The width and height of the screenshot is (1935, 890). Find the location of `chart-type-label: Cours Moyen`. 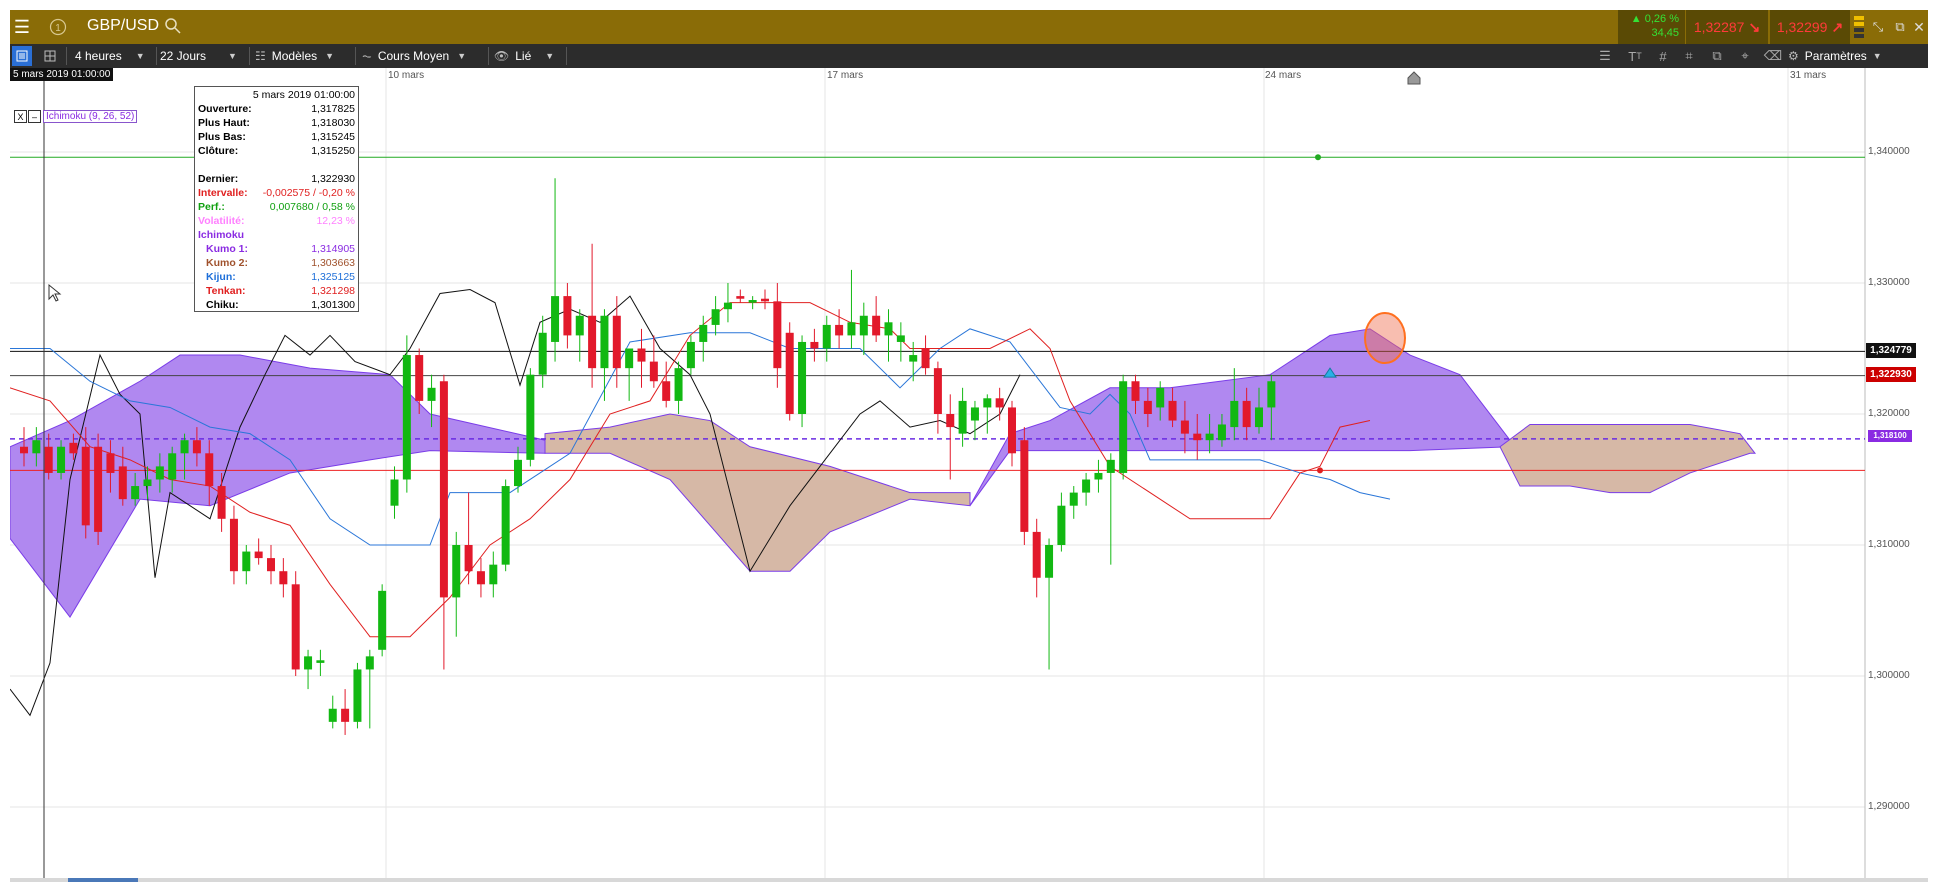

chart-type-label: Cours Moyen is located at coordinates (413, 56).